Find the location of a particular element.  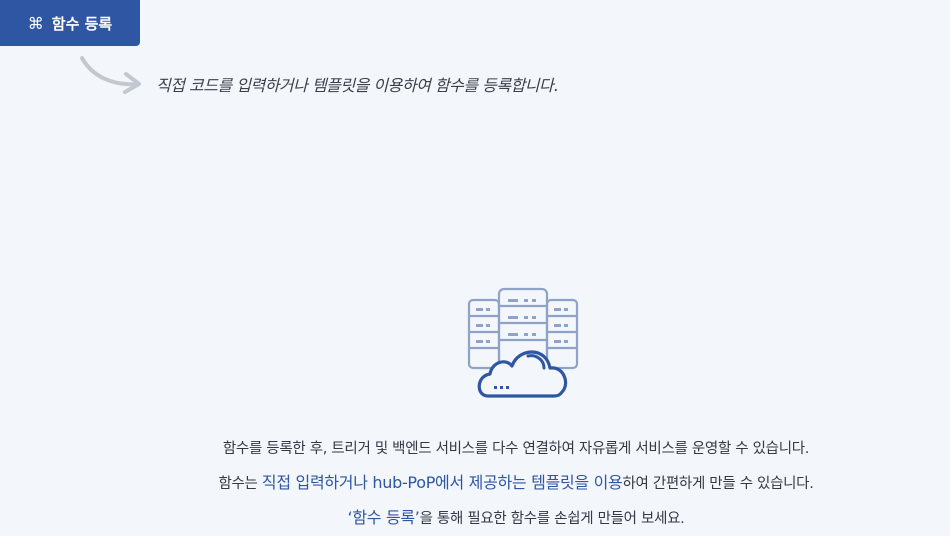

description-line-3-suffix: 을 통해 필요한 함수를 손쉽게 만들어 보세요. is located at coordinates (552, 519).